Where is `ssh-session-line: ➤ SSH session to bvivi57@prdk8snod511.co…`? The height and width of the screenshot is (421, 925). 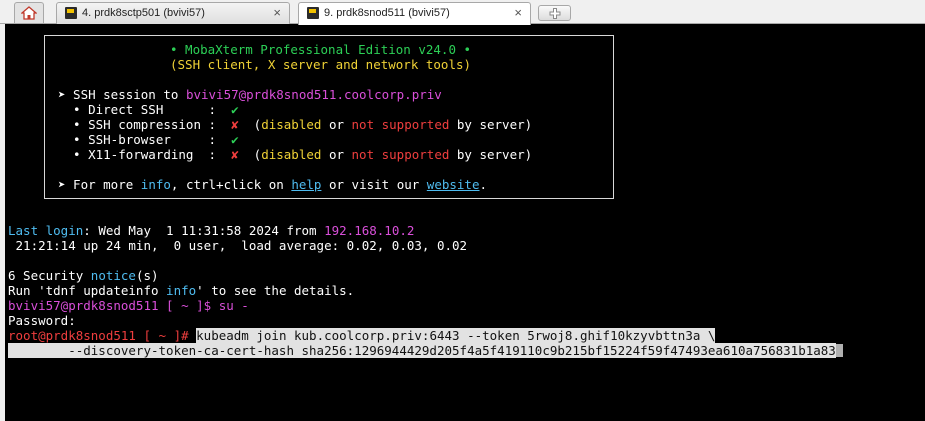 ssh-session-line: ➤ SSH session to bvivi57@prdk8snod511.co… is located at coordinates (250, 94).